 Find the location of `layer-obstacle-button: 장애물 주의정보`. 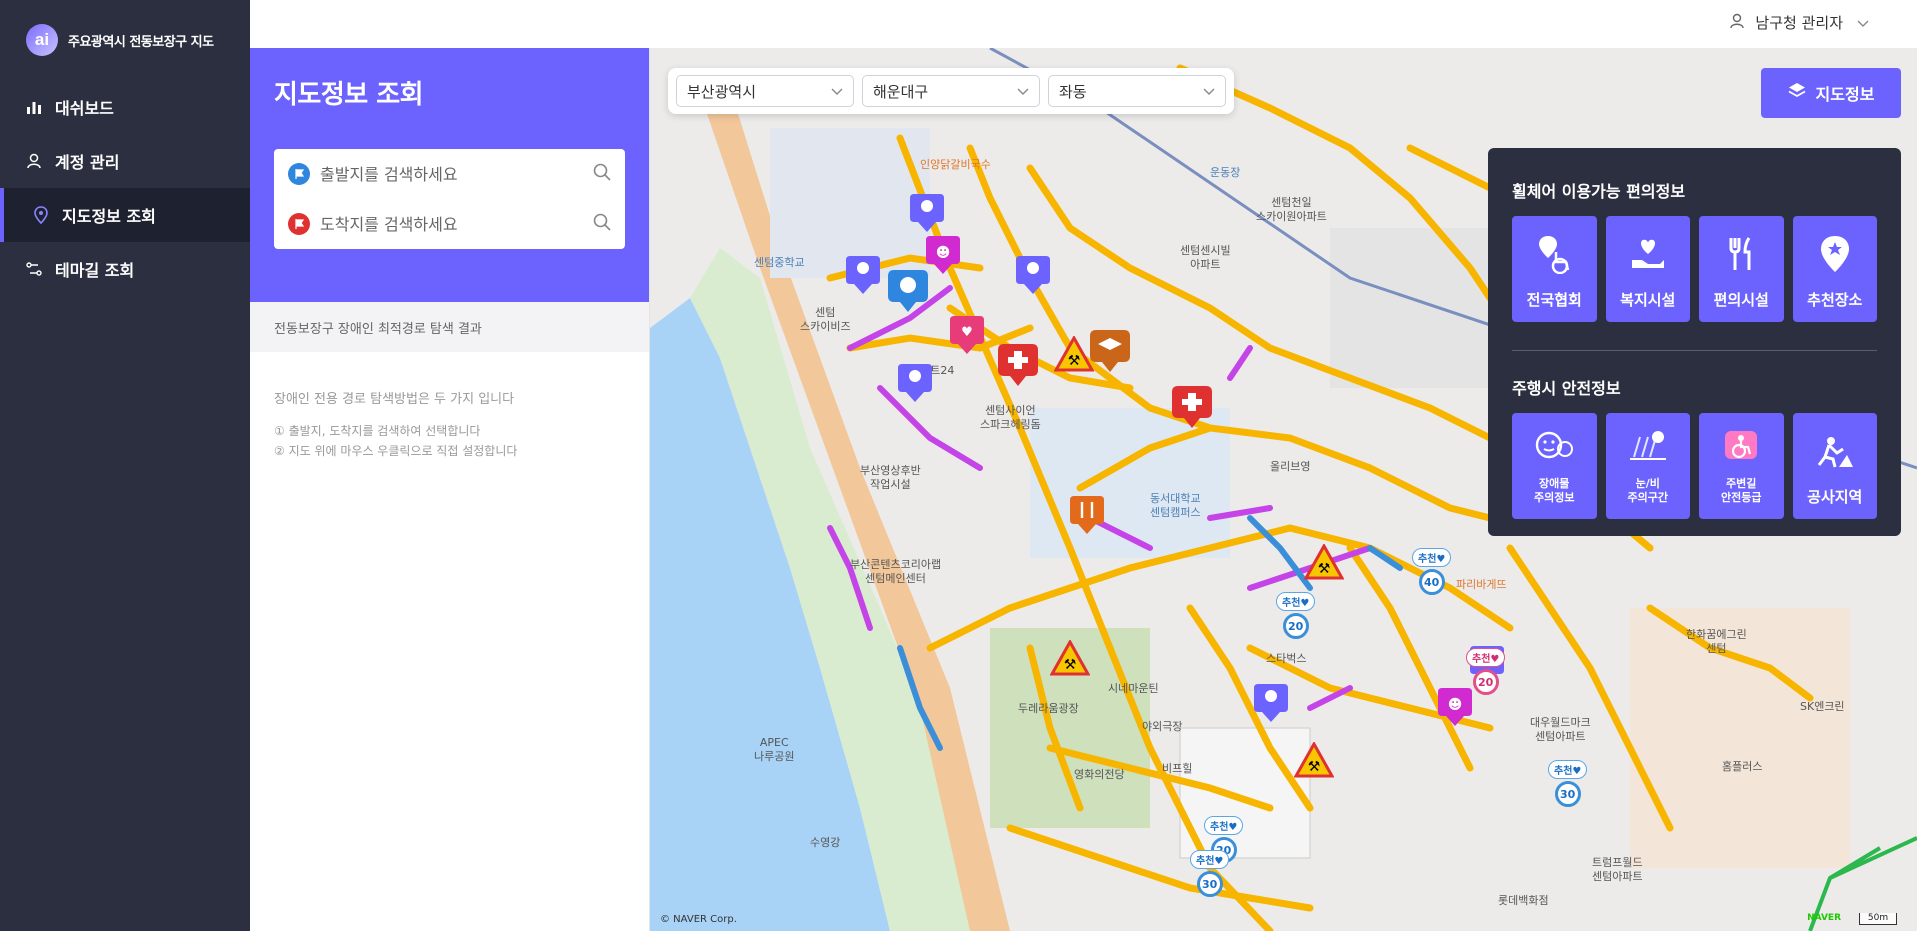

layer-obstacle-button: 장애물 주의정보 is located at coordinates (1554, 466).